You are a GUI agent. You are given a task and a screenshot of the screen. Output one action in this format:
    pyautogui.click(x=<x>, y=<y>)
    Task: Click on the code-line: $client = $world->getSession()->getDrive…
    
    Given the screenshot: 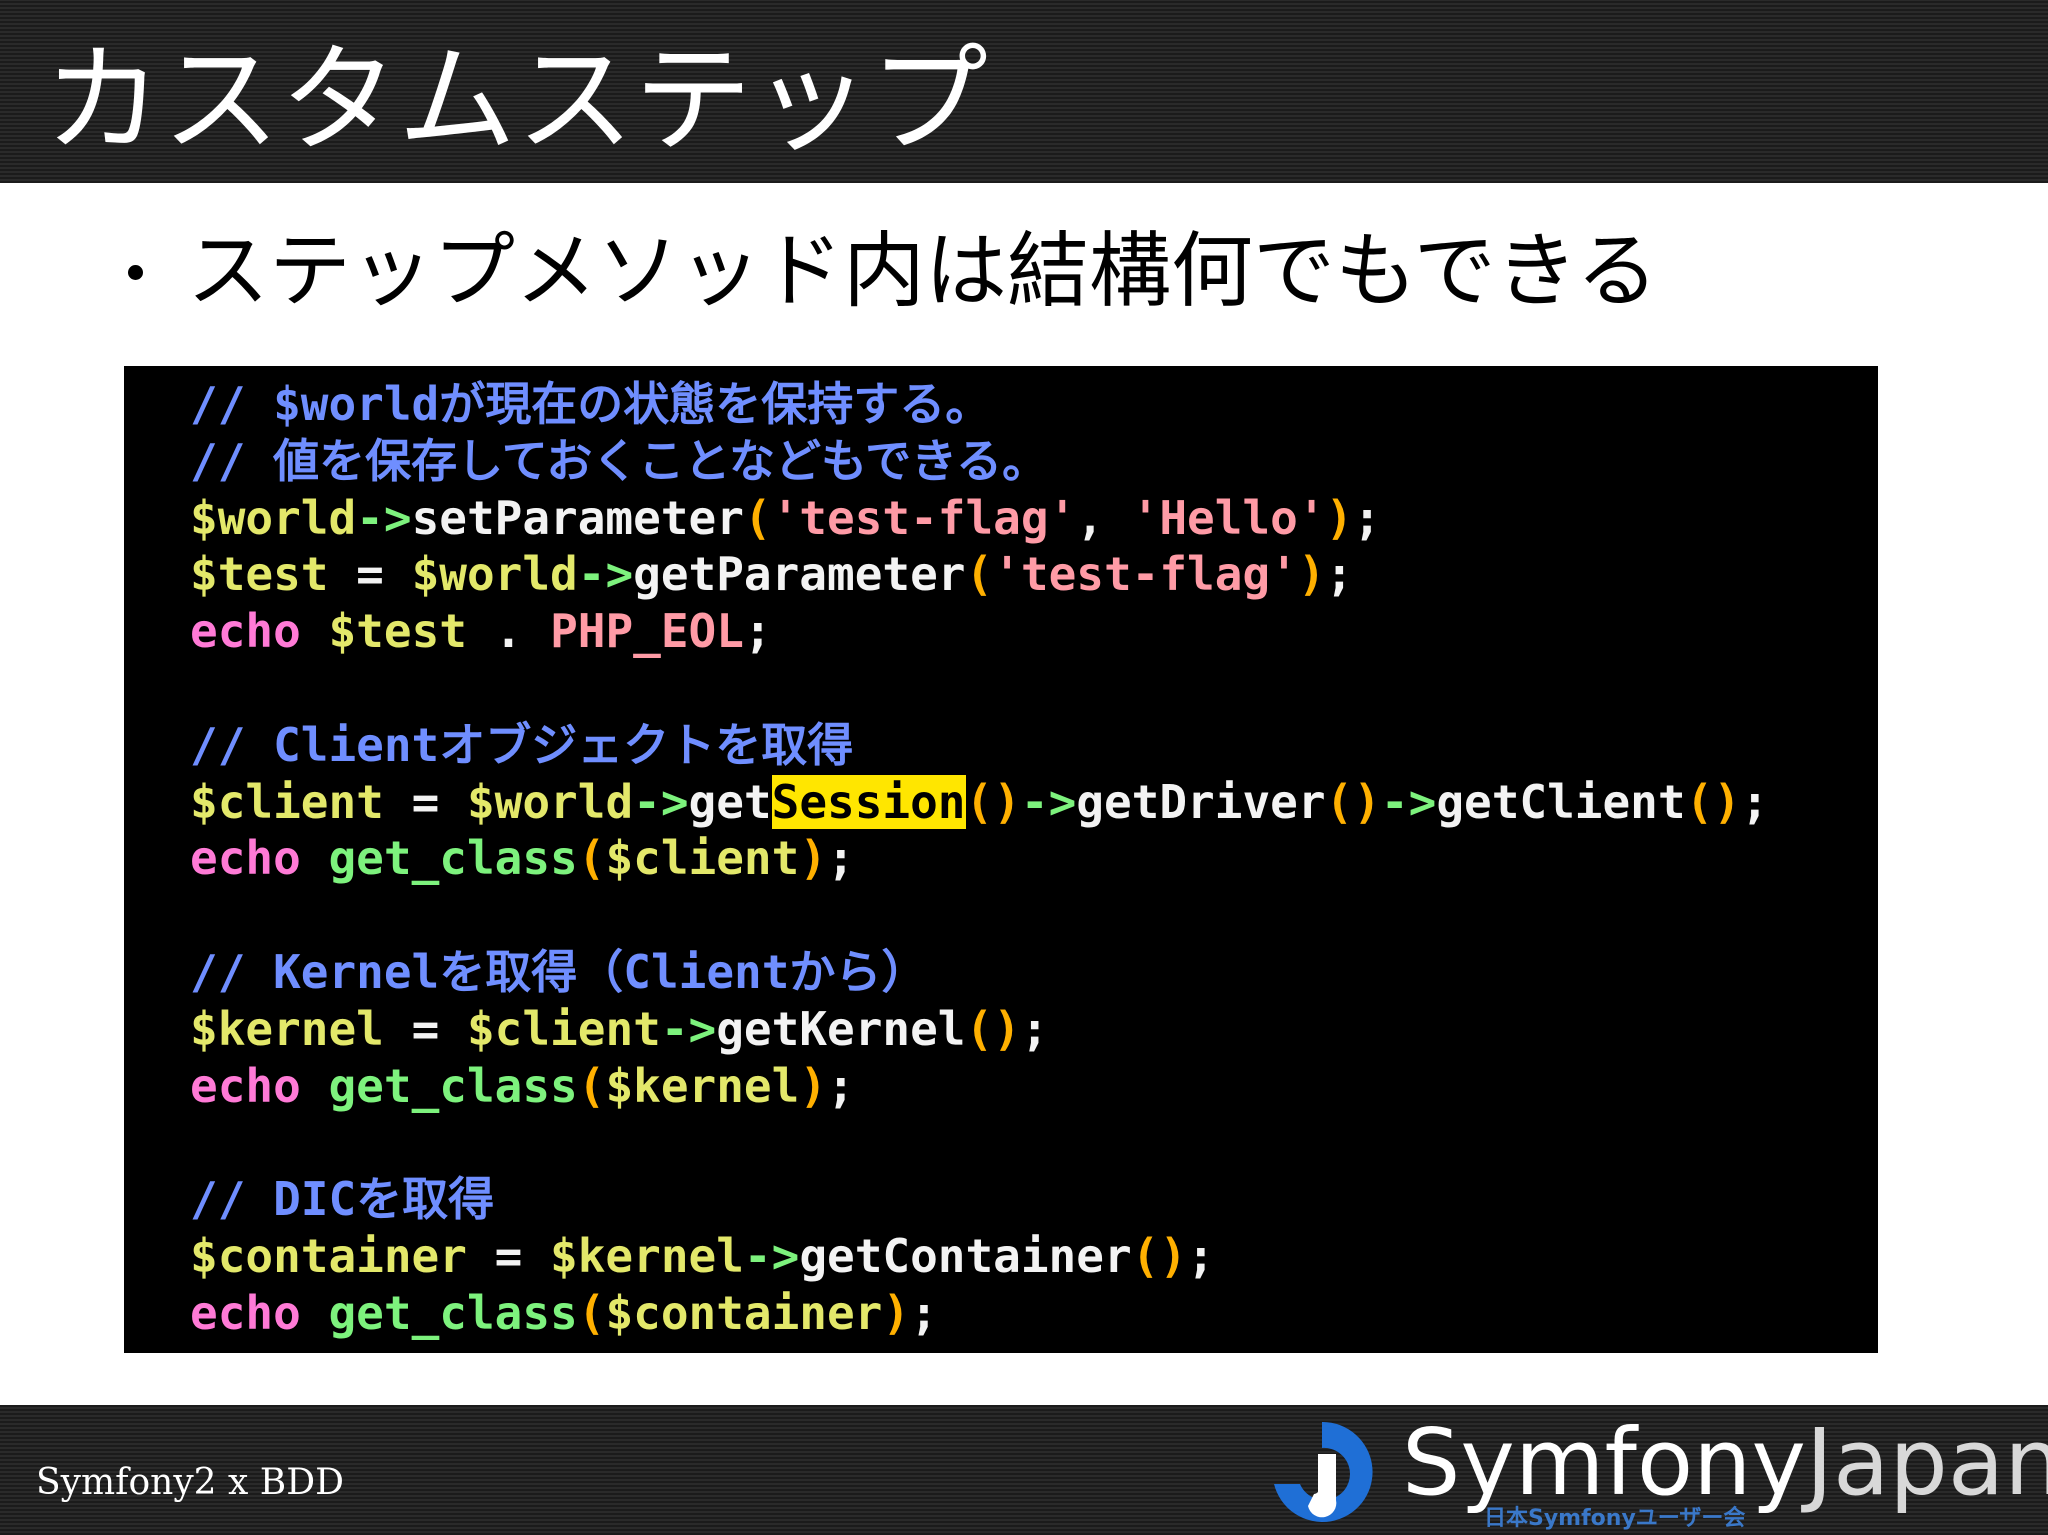 What is the action you would take?
    pyautogui.click(x=1034, y=802)
    